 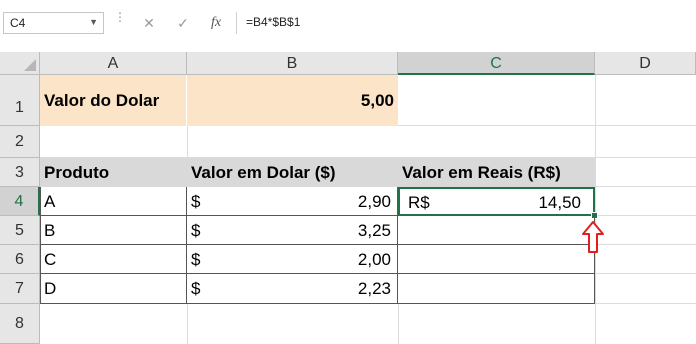 What do you see at coordinates (113, 289) in the screenshot?
I see `cell-a7: D` at bounding box center [113, 289].